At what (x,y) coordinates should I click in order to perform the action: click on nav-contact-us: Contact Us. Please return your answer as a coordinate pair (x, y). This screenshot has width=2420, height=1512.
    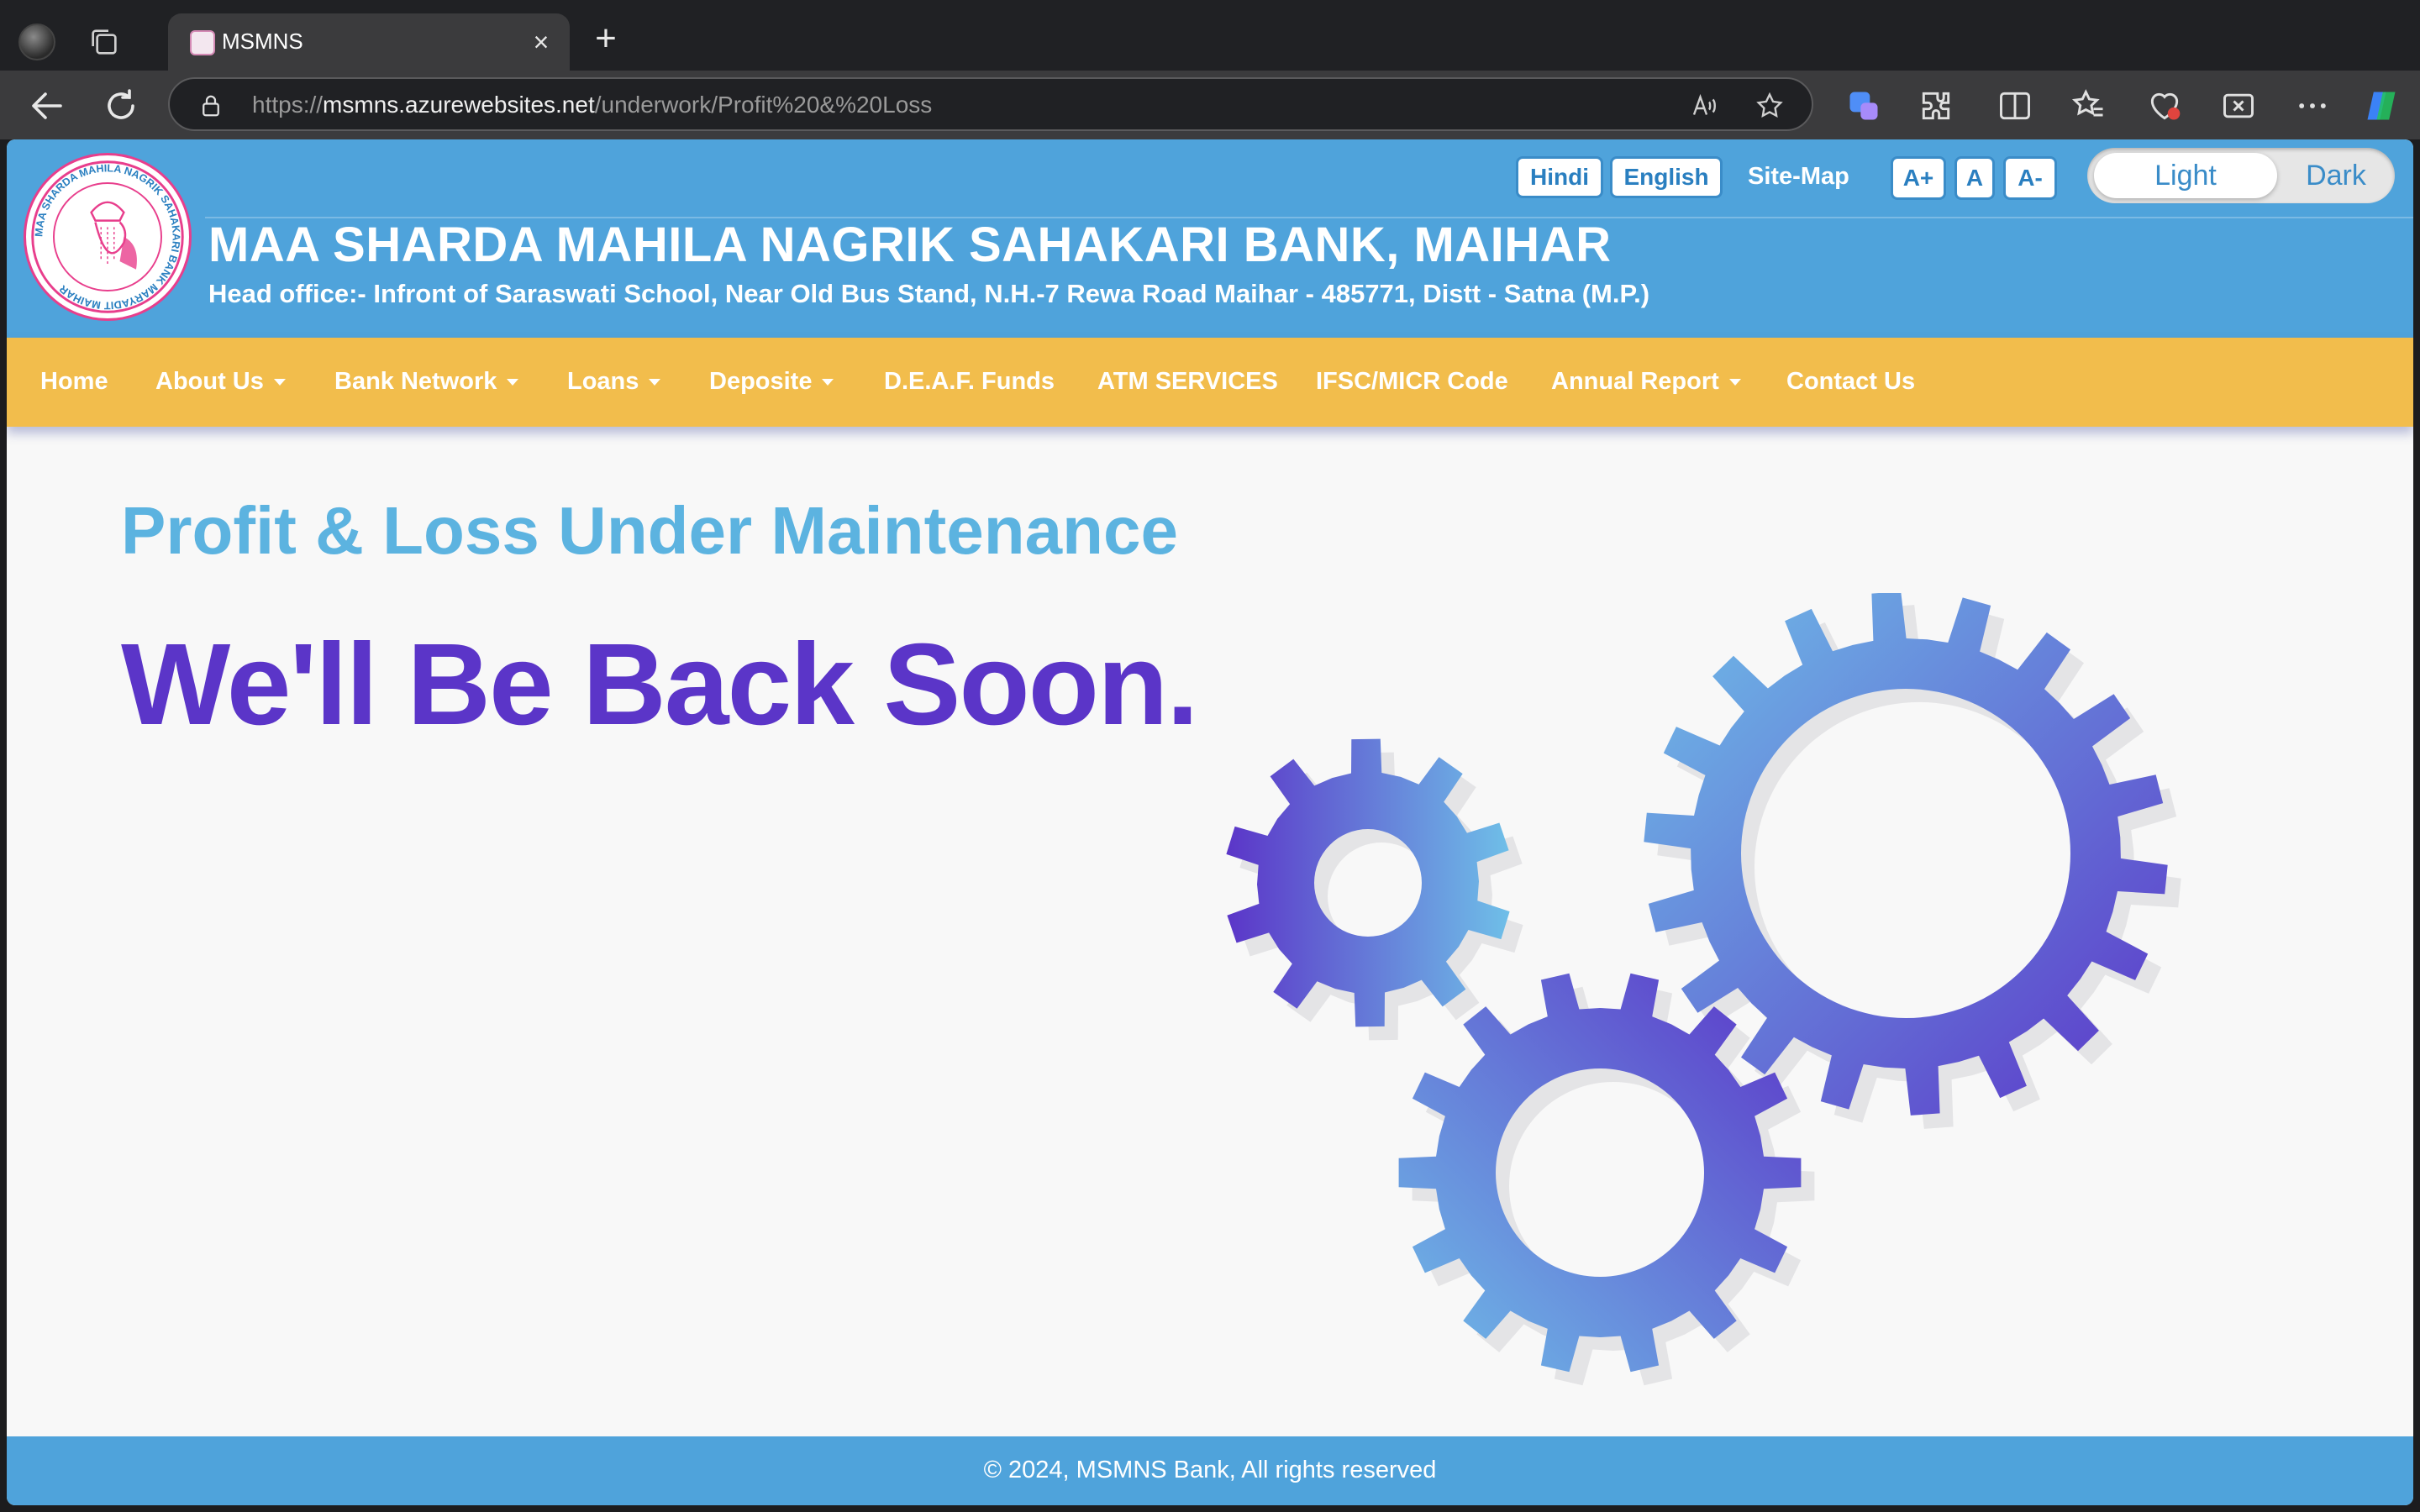
    Looking at the image, I should click on (1851, 382).